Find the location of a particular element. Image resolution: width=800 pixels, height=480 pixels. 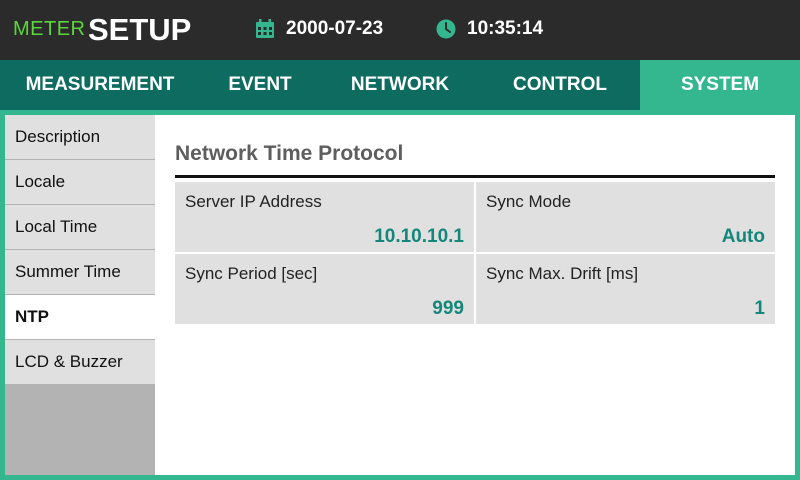

server-ip-field: Server IP Address 10.10.10.1 is located at coordinates (324, 217).